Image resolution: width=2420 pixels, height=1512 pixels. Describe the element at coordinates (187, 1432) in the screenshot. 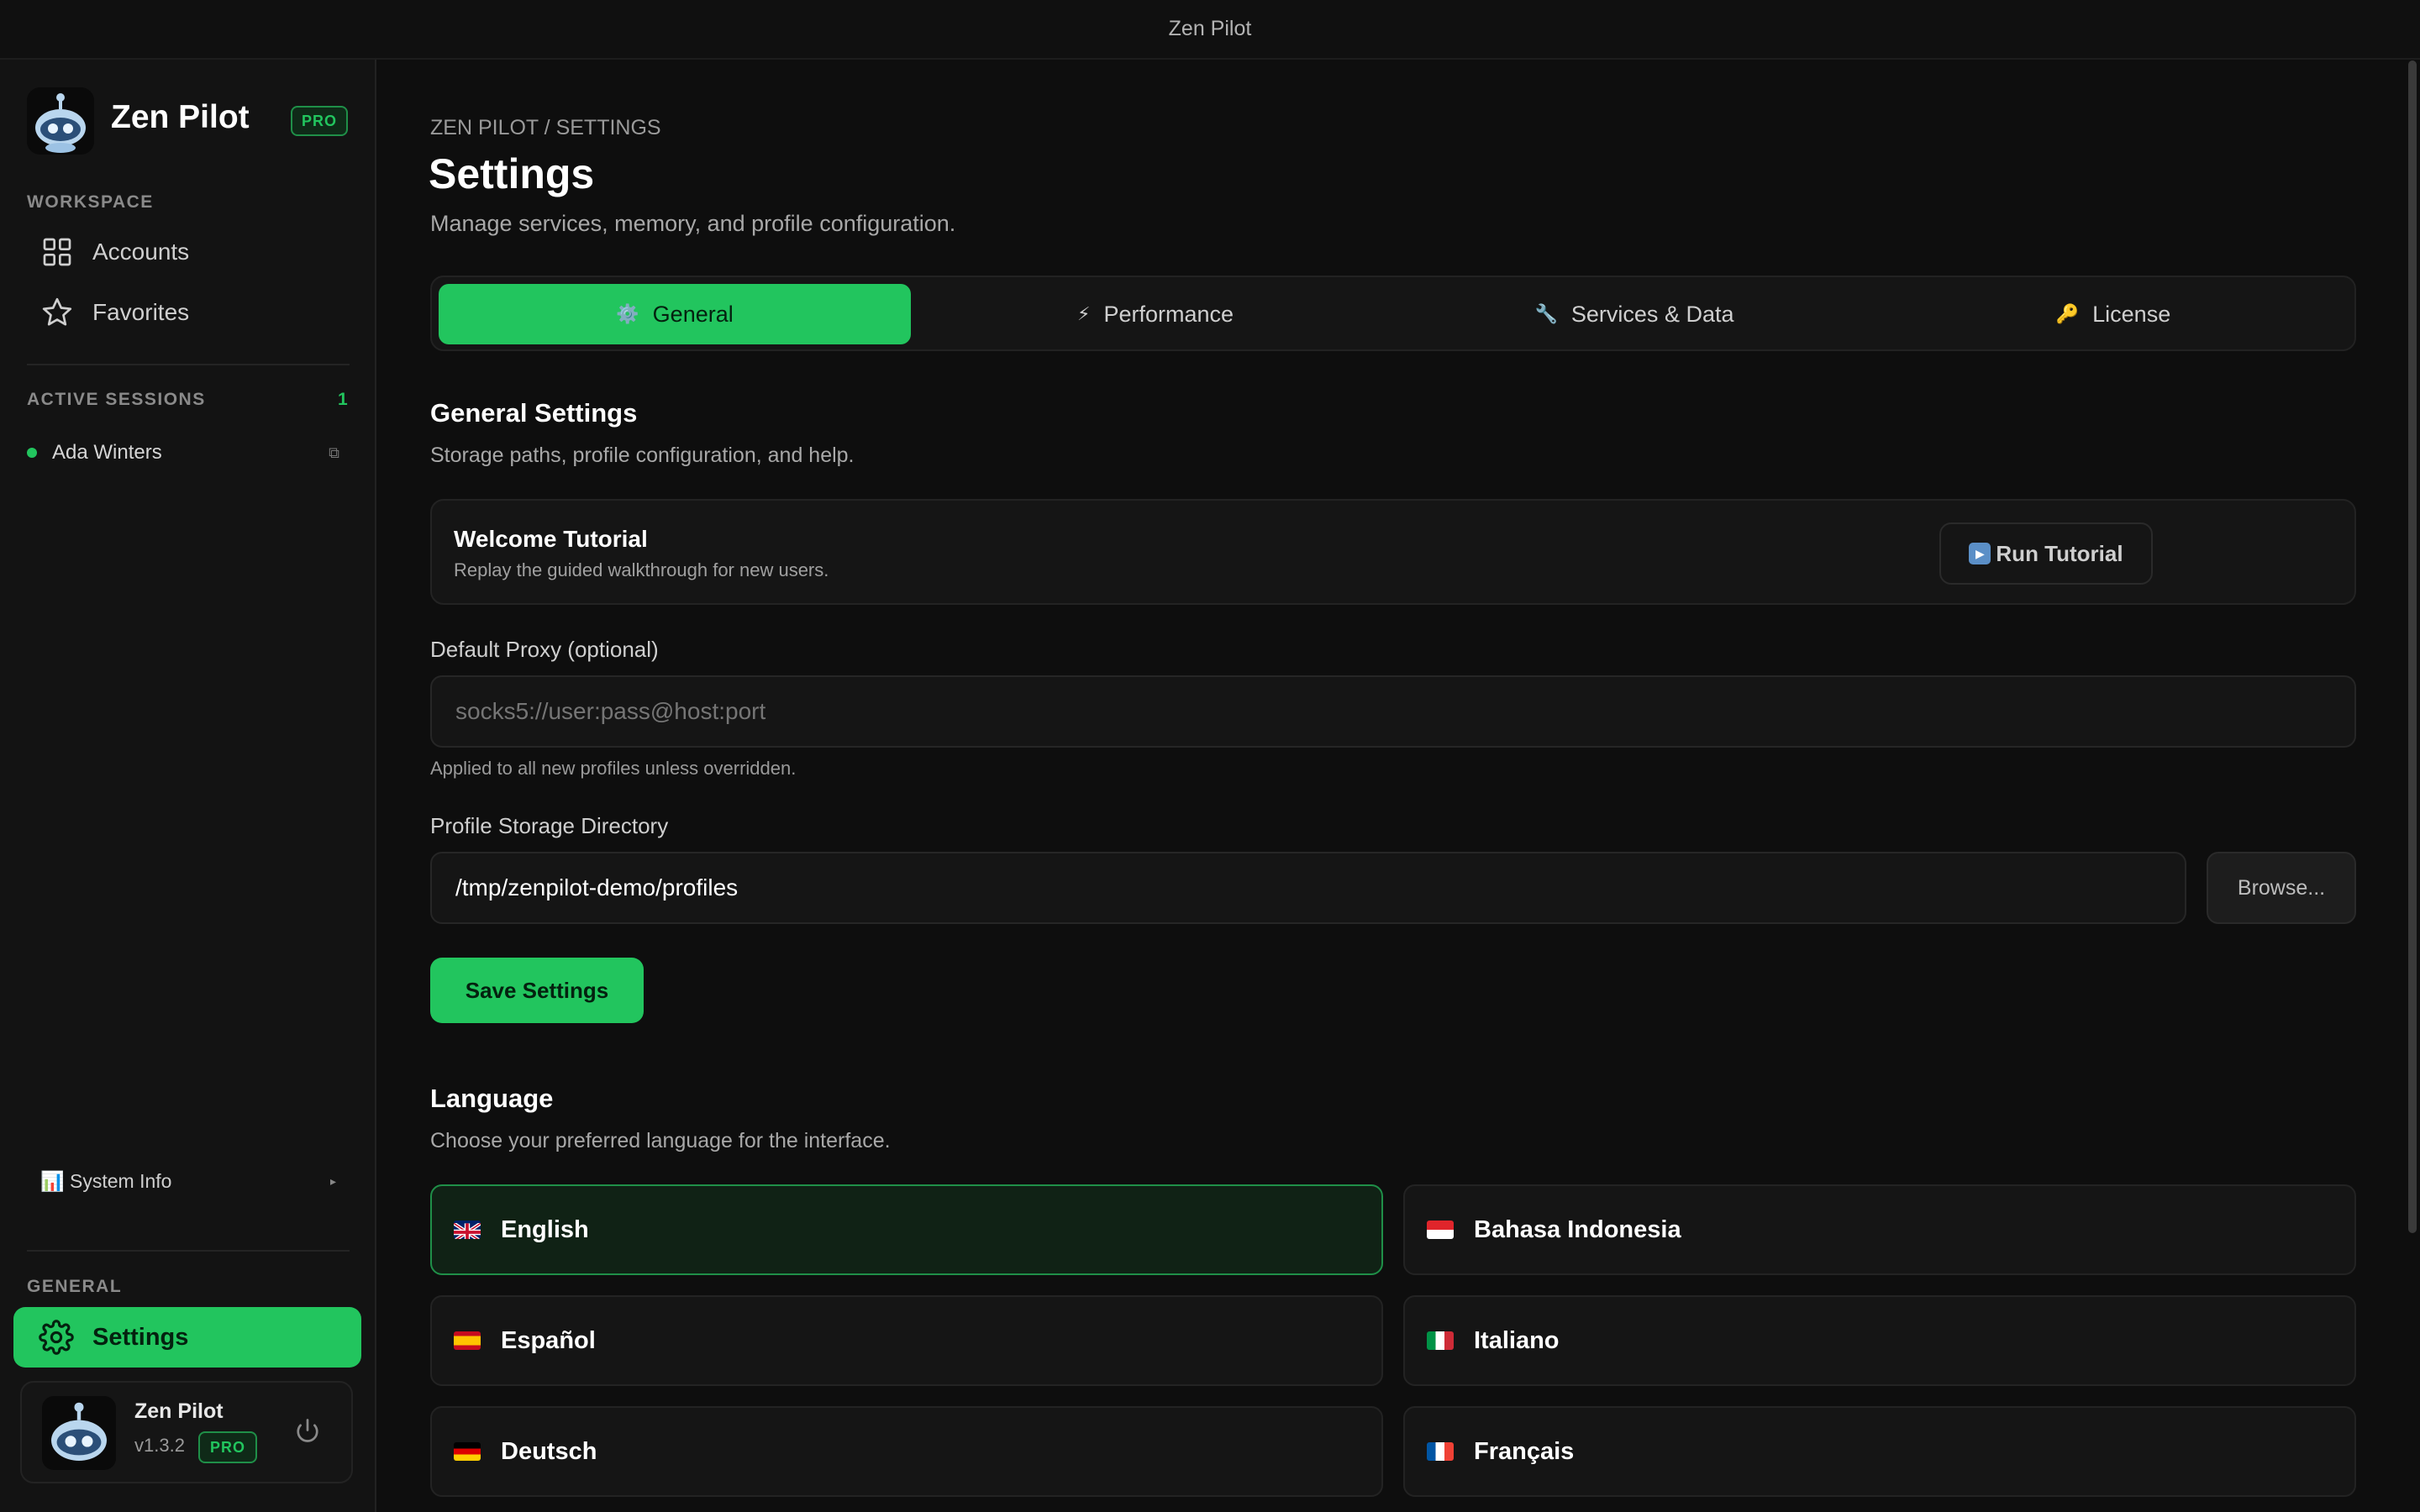

I see `profile-card: Zen Pilot v1.3.2 PRO` at that location.